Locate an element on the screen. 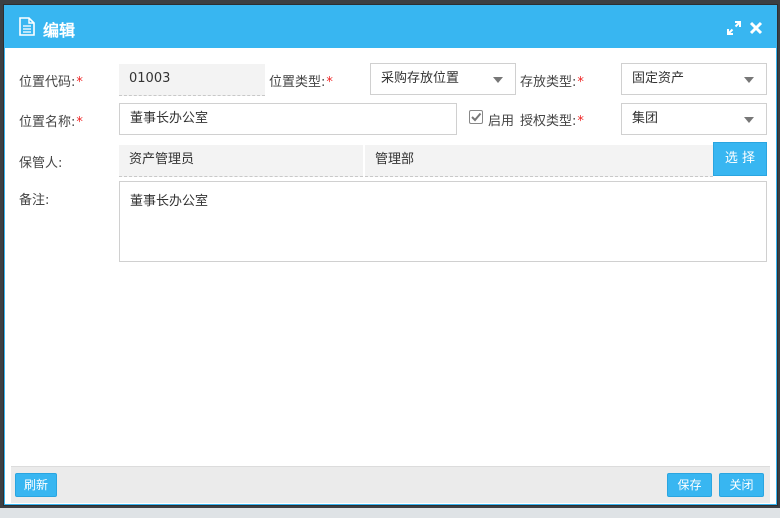 Image resolution: width=780 pixels, height=518 pixels. maximize-icon is located at coordinates (734, 28).